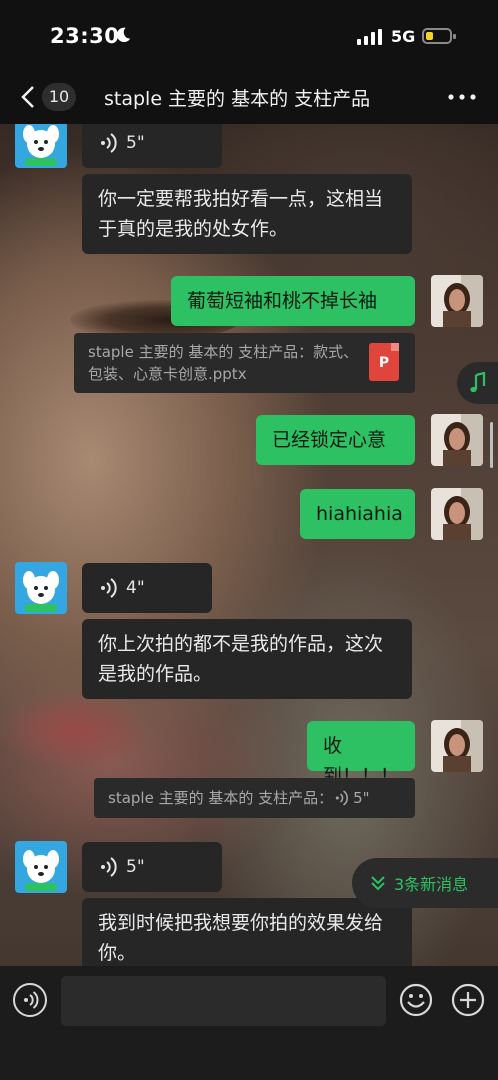 The width and height of the screenshot is (498, 1080). What do you see at coordinates (223, 363) in the screenshot?
I see `file-name: staple 主要的 基本的 支柱产品：款式、包装、心意卡创意.pptx` at bounding box center [223, 363].